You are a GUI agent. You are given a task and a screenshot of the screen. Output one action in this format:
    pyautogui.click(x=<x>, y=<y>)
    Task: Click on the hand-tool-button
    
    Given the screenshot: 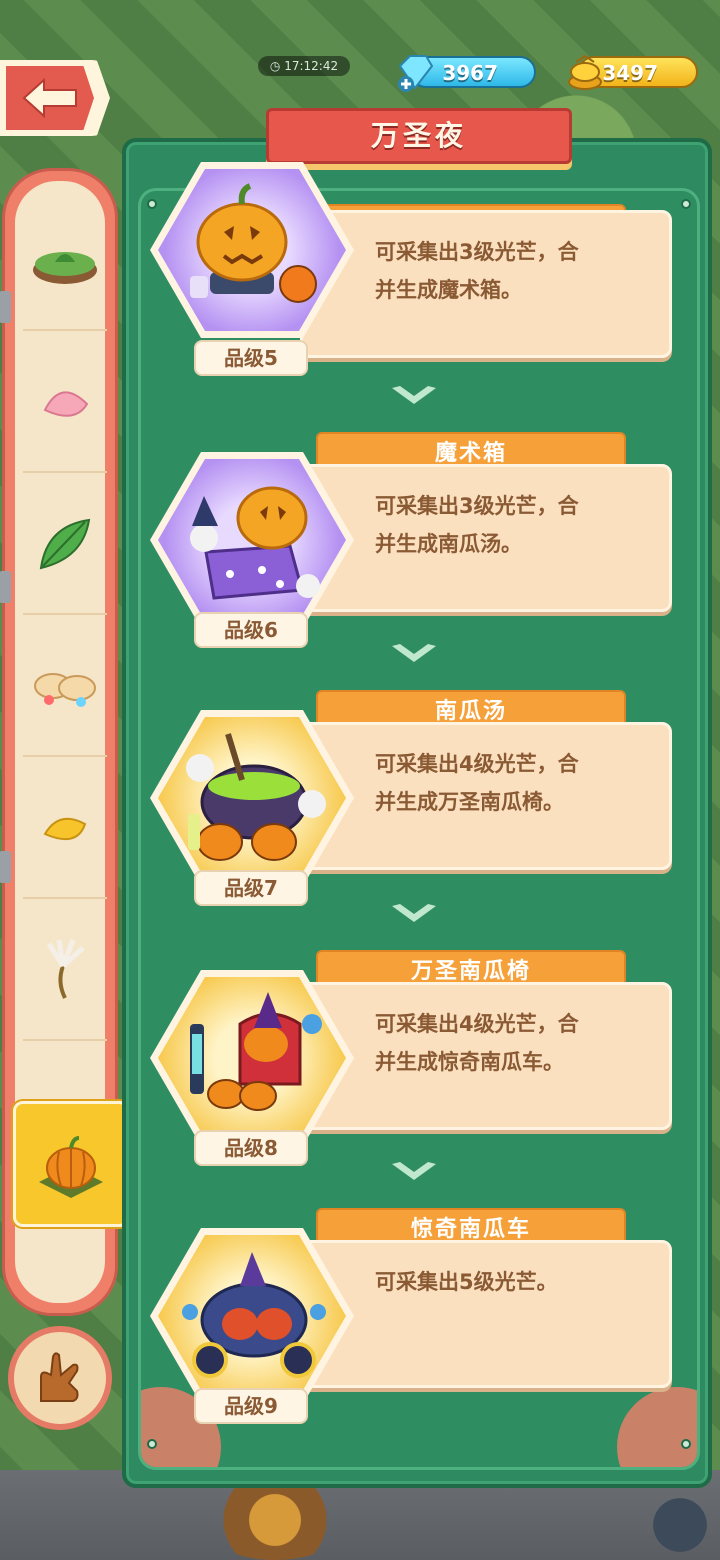 What is the action you would take?
    pyautogui.click(x=60, y=1378)
    